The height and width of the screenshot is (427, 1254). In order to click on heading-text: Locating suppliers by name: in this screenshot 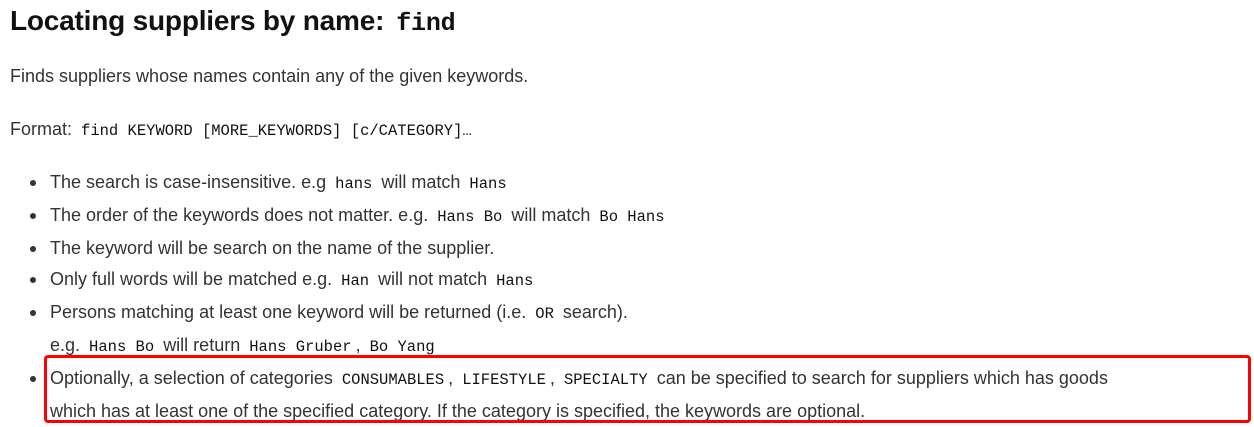, I will do `click(197, 20)`.